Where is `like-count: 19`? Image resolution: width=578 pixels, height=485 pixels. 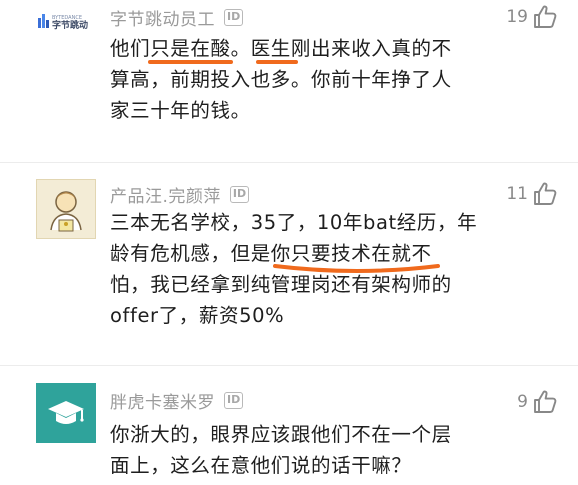
like-count: 19 is located at coordinates (517, 17).